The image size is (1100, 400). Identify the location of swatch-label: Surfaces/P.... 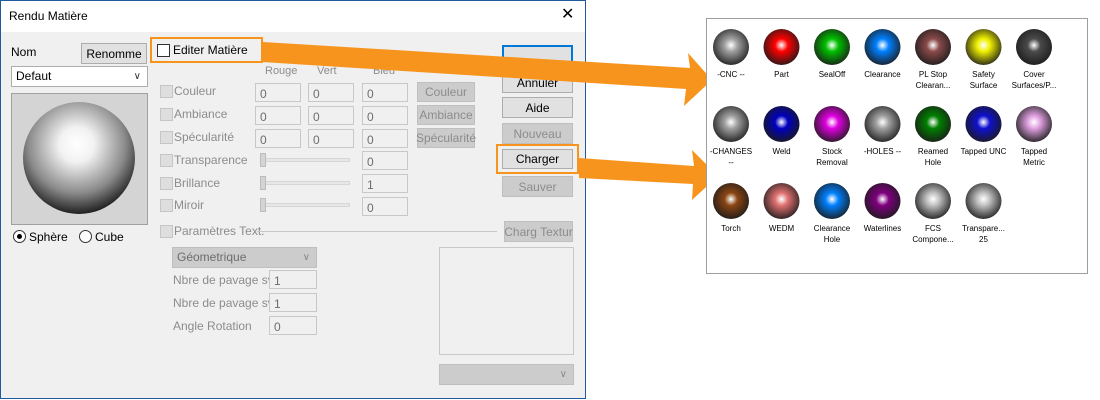
(1034, 85).